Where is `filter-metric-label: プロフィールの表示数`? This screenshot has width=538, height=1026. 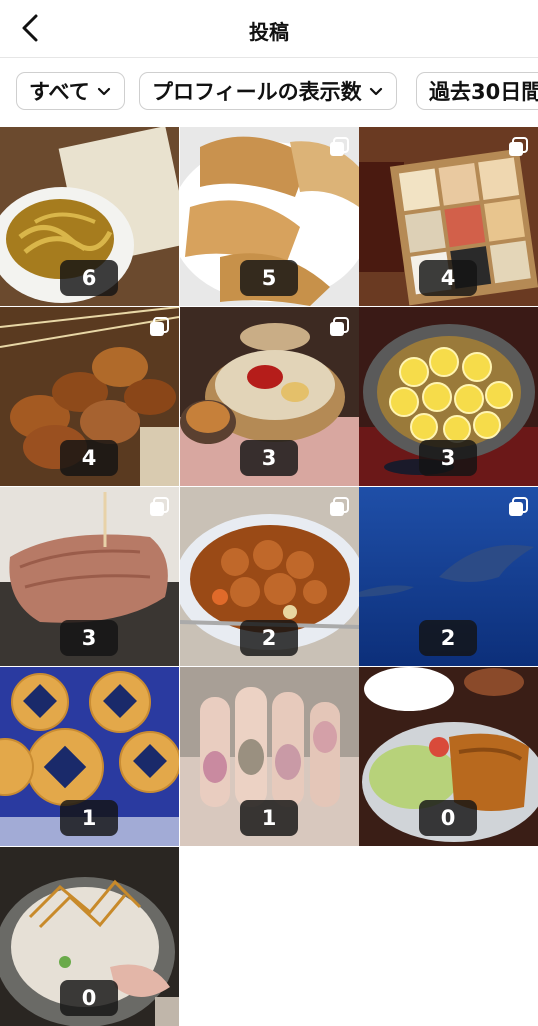 filter-metric-label: プロフィールの表示数 is located at coordinates (257, 92).